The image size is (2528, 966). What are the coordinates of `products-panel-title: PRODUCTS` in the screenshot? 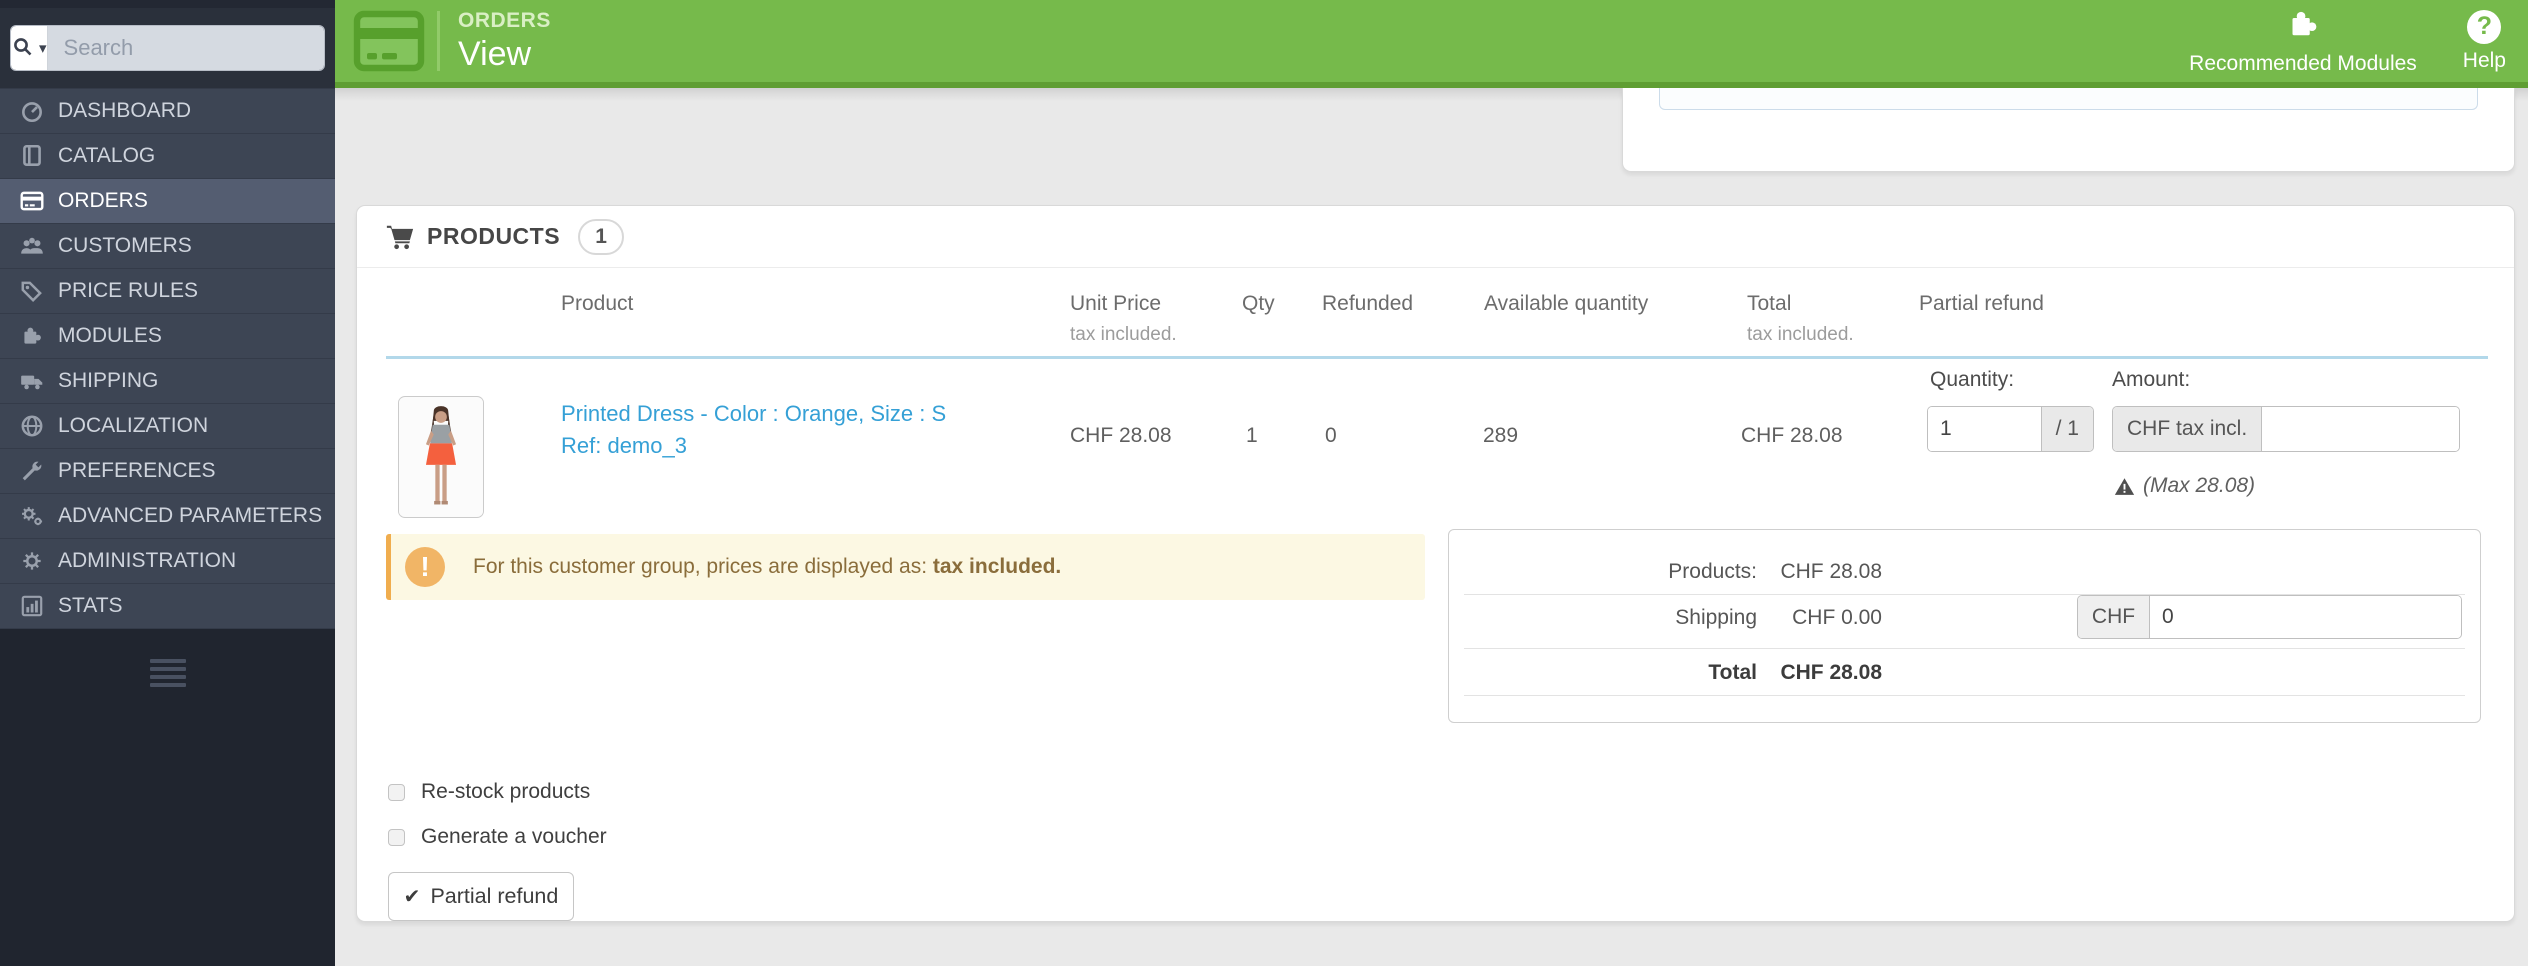 It's located at (494, 236).